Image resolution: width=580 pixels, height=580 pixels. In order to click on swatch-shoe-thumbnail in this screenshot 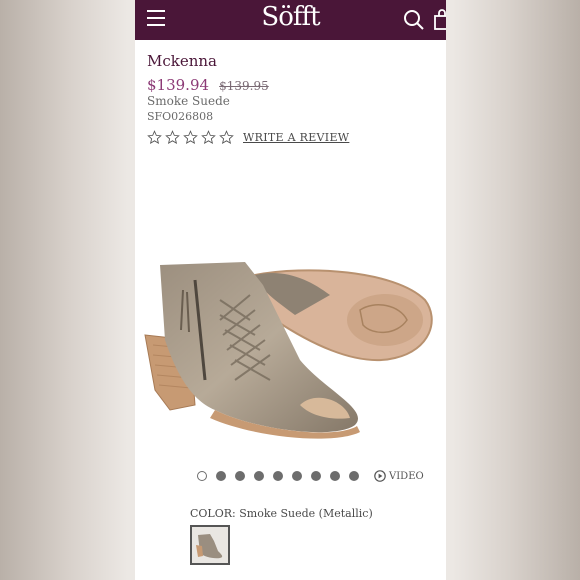, I will do `click(209, 546)`.